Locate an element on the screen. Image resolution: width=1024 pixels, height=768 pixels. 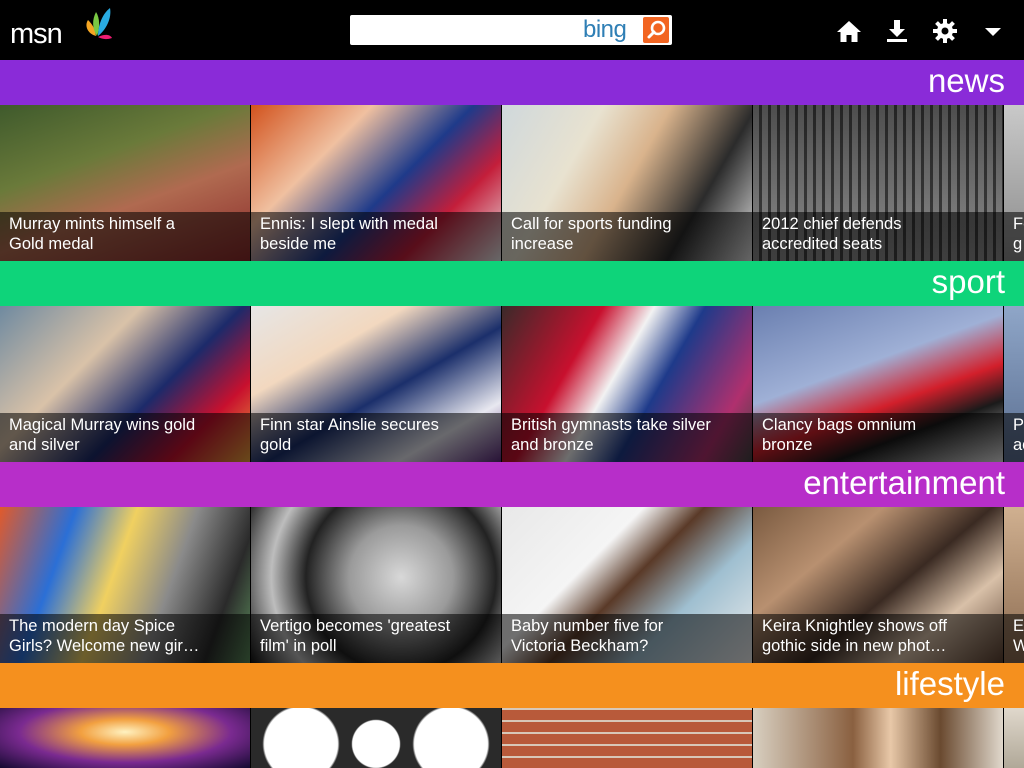
sport-tile: Clancy bags omnium bronze is located at coordinates (878, 384).